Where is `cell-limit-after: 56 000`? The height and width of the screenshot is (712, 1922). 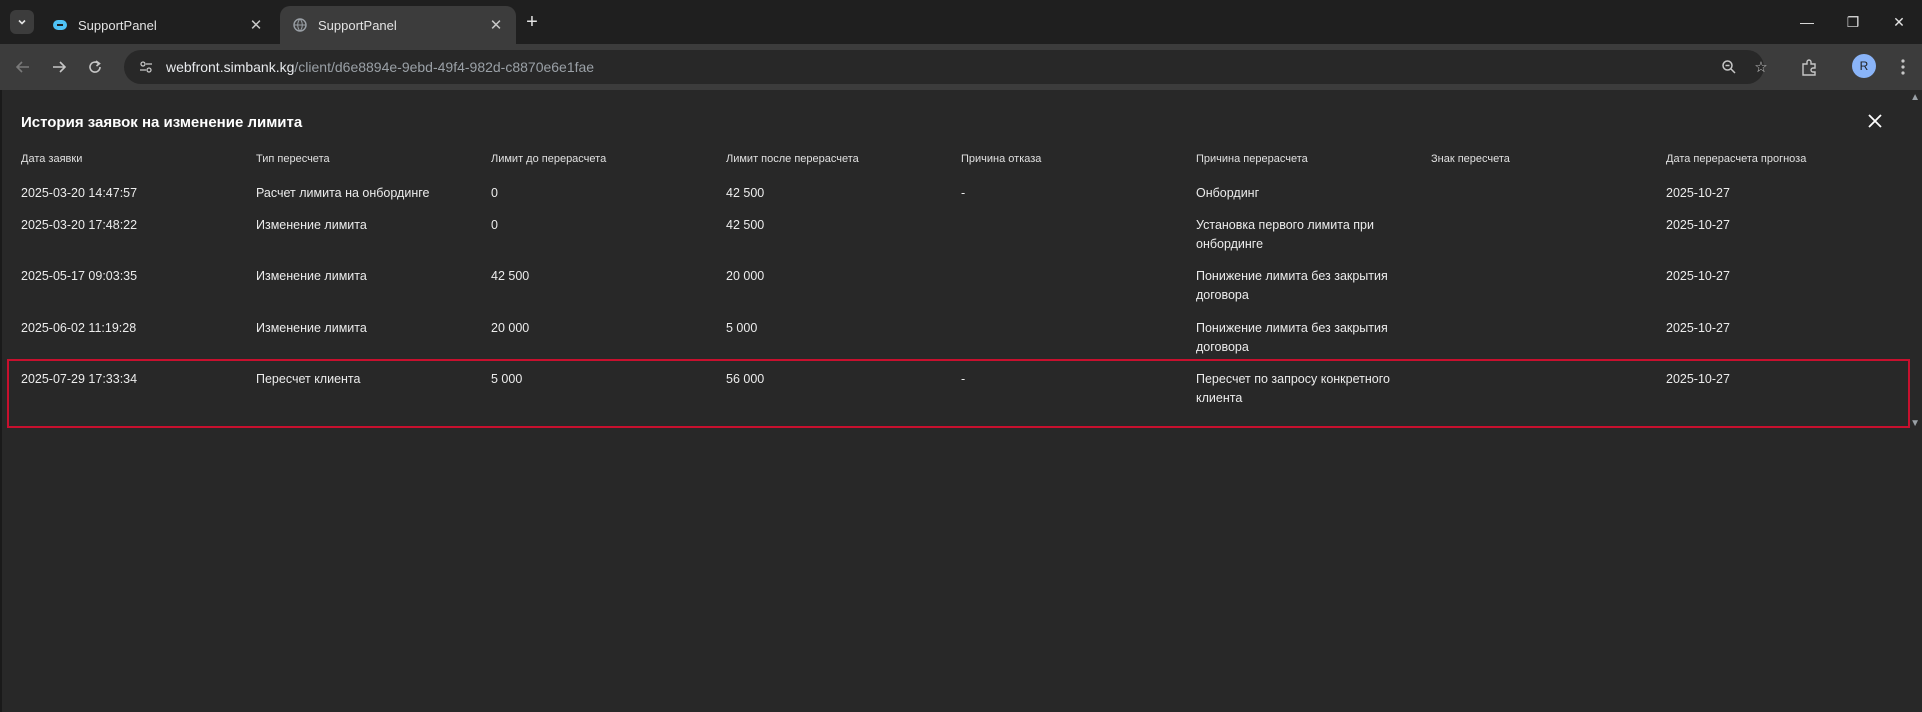
cell-limit-after: 56 000 is located at coordinates (745, 379).